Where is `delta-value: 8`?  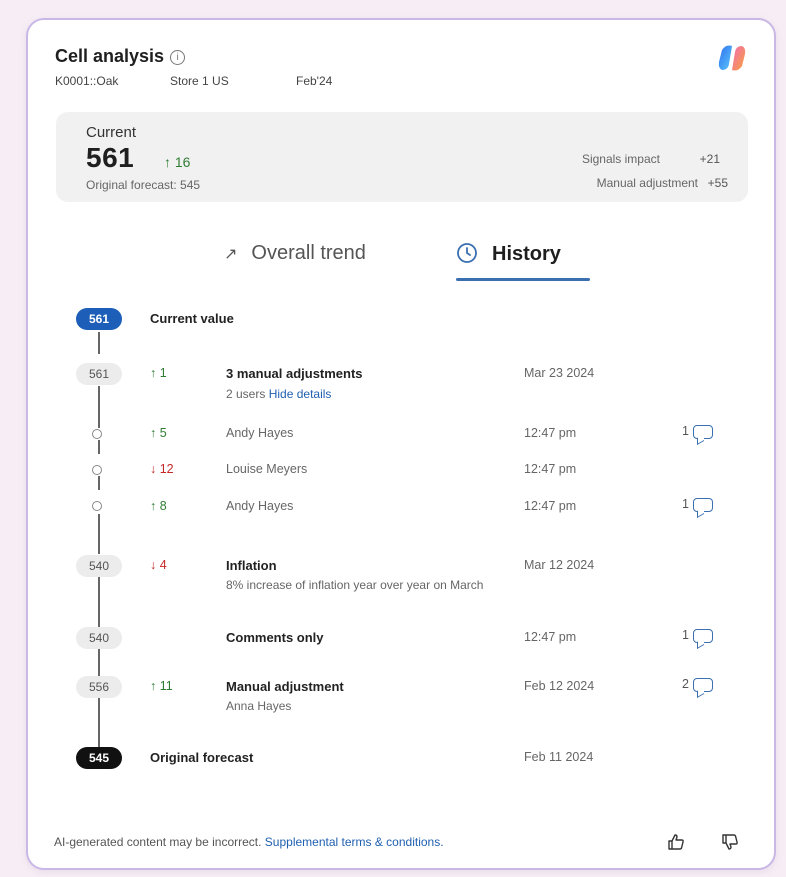
delta-value: 8 is located at coordinates (163, 506).